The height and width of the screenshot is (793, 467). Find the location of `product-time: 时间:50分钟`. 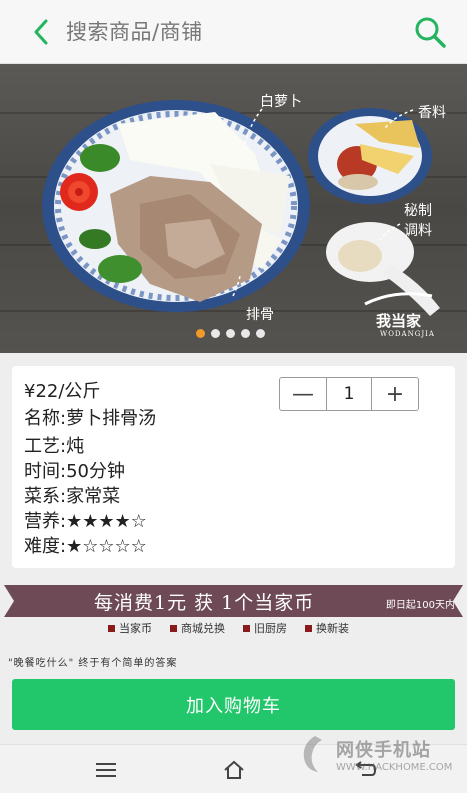

product-time: 时间:50分钟 is located at coordinates (74, 471).